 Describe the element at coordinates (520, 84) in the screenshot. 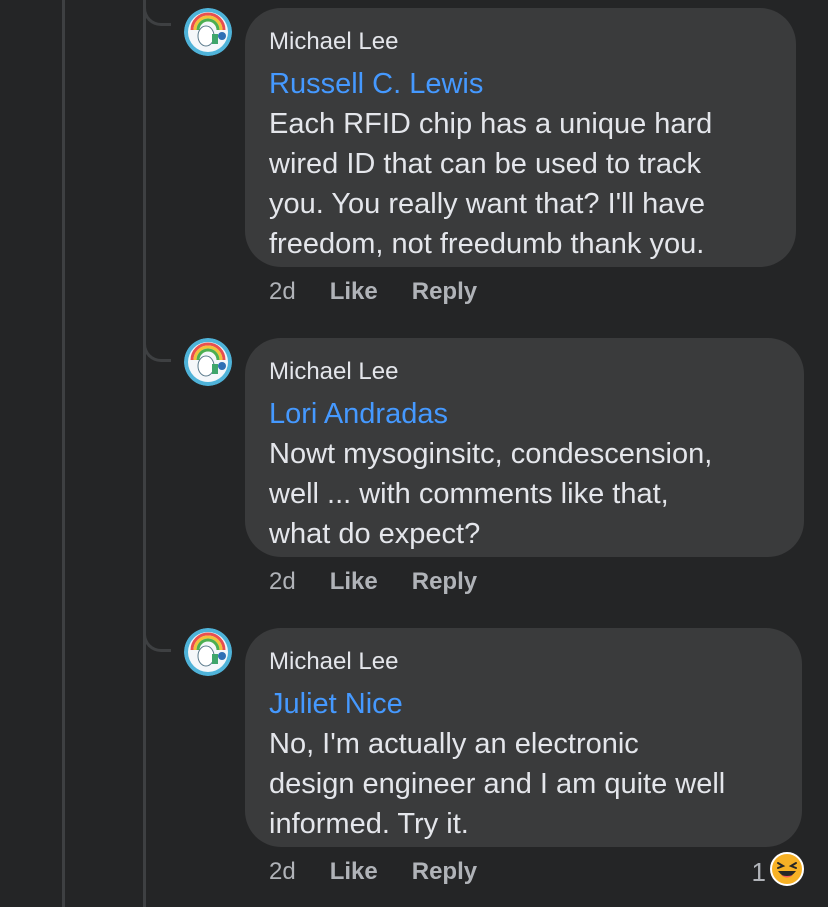

I see `mention-link: Russell C. Lewis` at that location.